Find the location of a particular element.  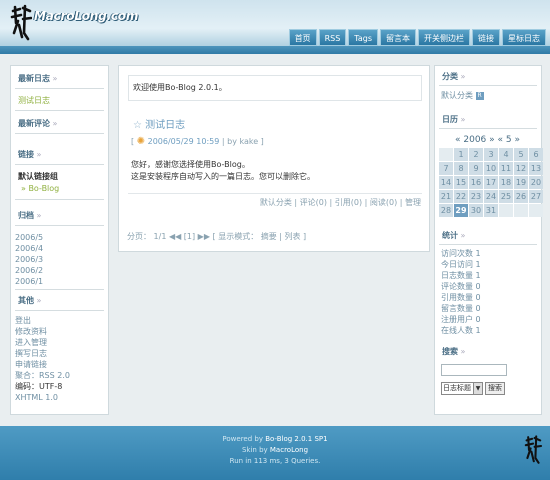

logout-link: 登出 is located at coordinates (23, 321).